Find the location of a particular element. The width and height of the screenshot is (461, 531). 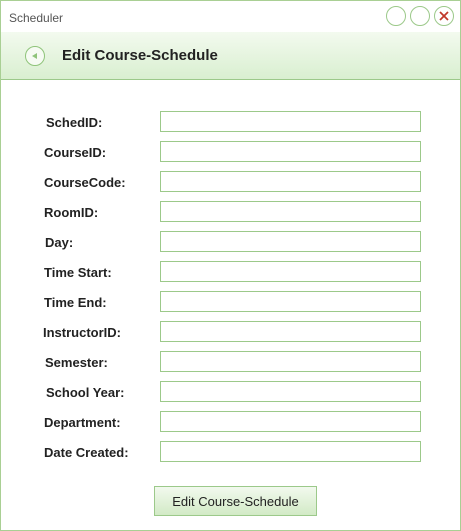

title-bar: Scheduler is located at coordinates (230, 16).